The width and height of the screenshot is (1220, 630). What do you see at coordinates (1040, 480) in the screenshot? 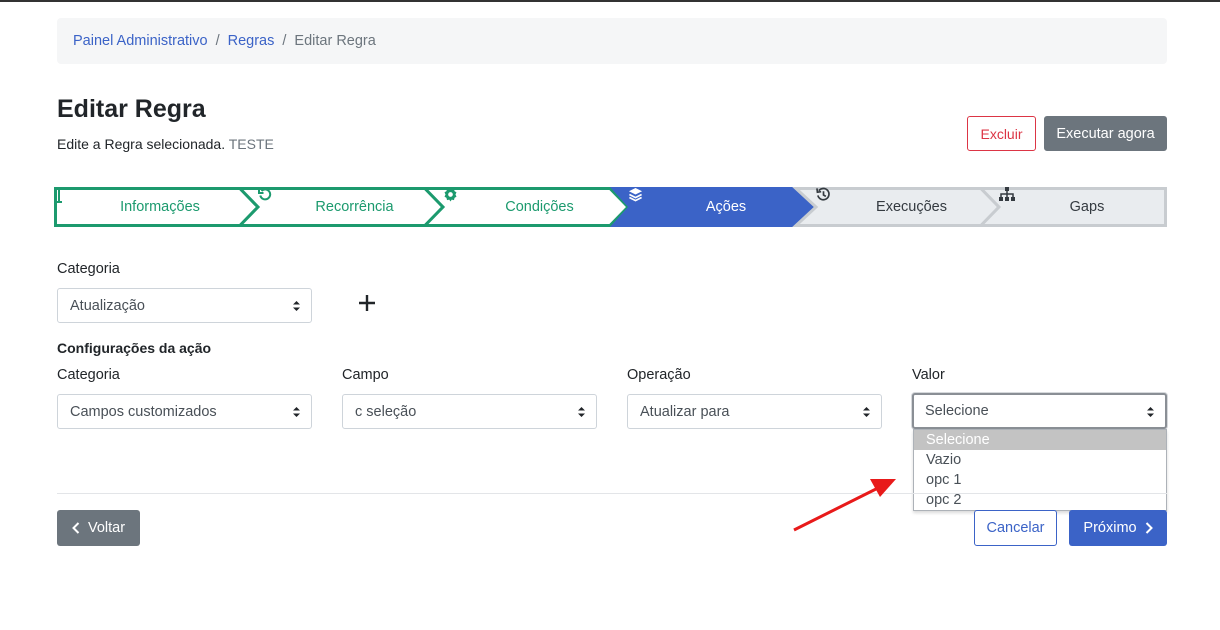
I see `dropdown-option-opc1: opc 1` at bounding box center [1040, 480].